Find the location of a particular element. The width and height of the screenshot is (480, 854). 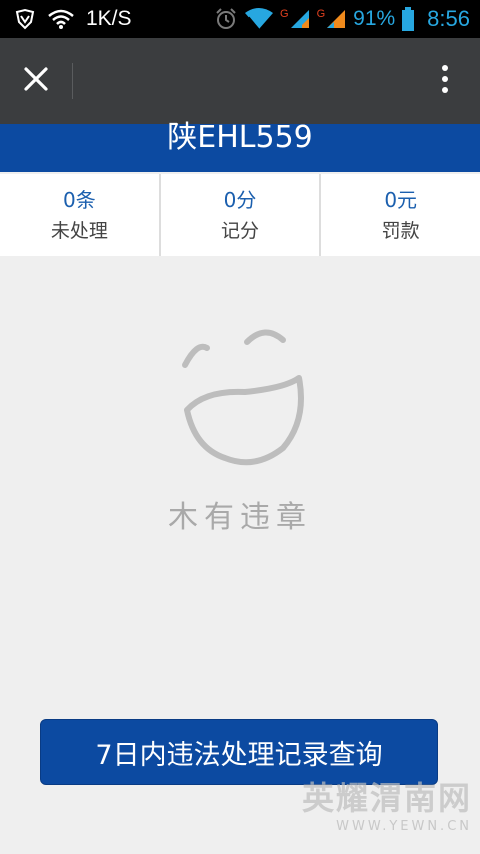

stat-value: 0元 is located at coordinates (401, 200).